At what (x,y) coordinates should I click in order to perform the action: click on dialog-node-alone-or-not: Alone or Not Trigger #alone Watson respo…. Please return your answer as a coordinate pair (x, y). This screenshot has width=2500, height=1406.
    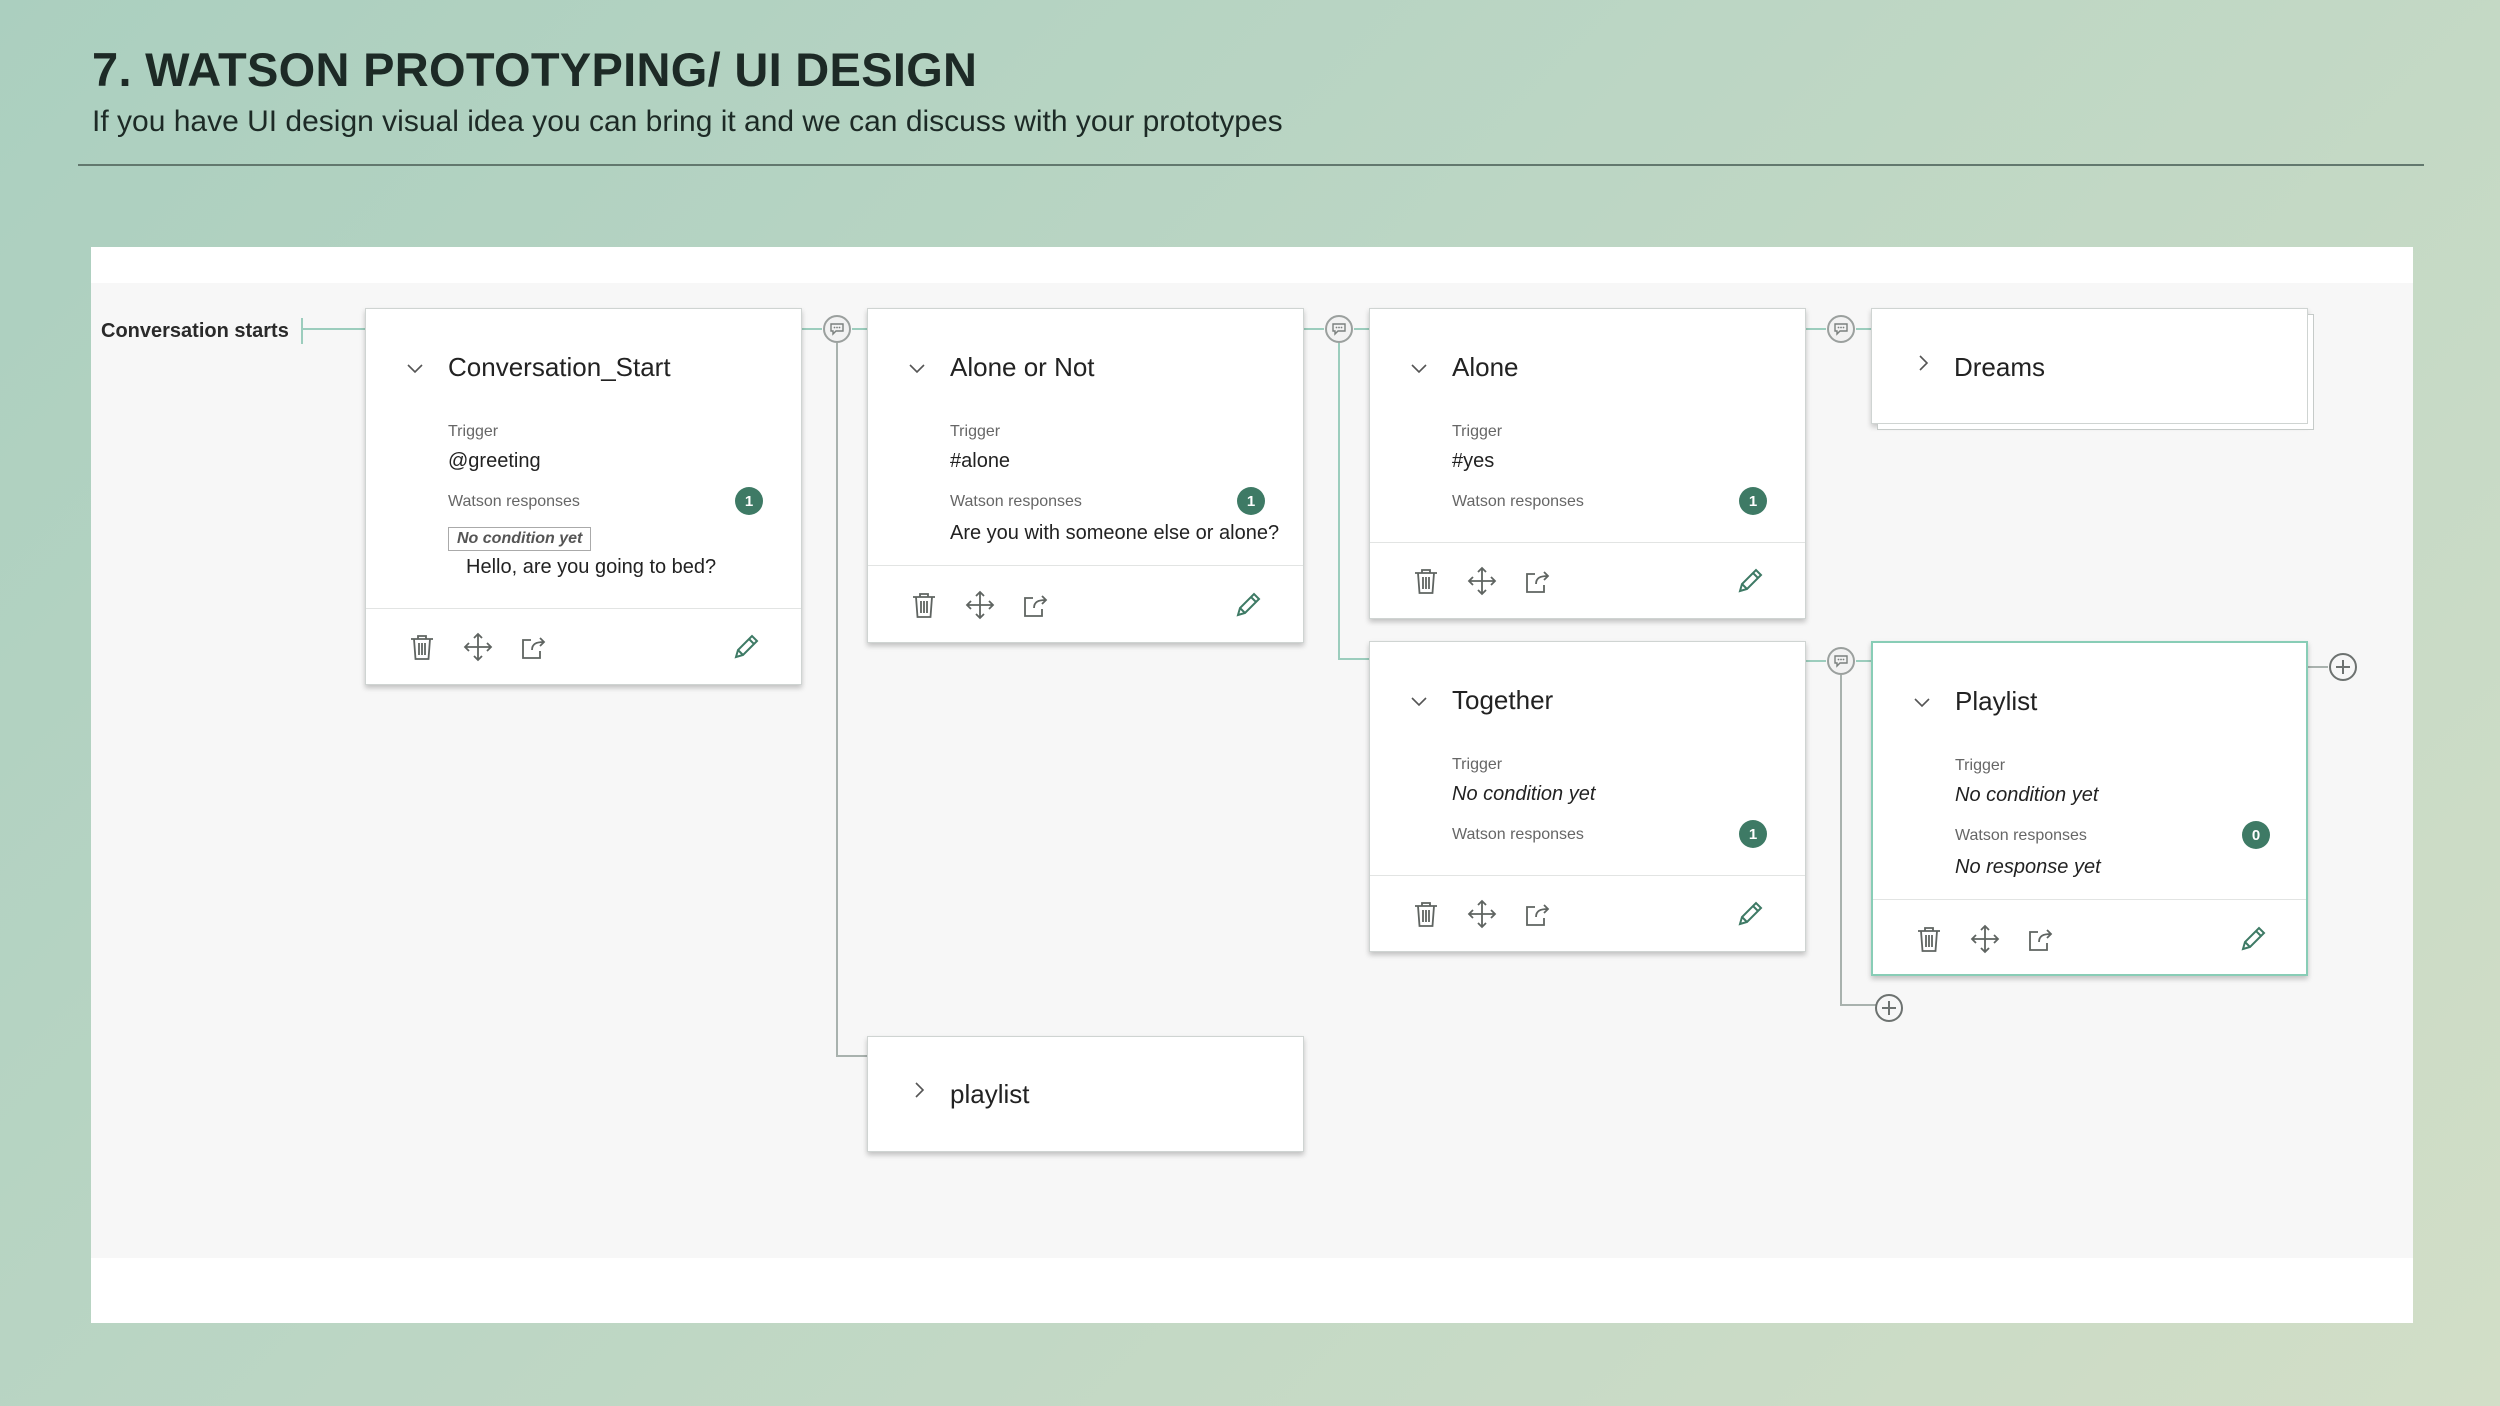
    Looking at the image, I should click on (1085, 475).